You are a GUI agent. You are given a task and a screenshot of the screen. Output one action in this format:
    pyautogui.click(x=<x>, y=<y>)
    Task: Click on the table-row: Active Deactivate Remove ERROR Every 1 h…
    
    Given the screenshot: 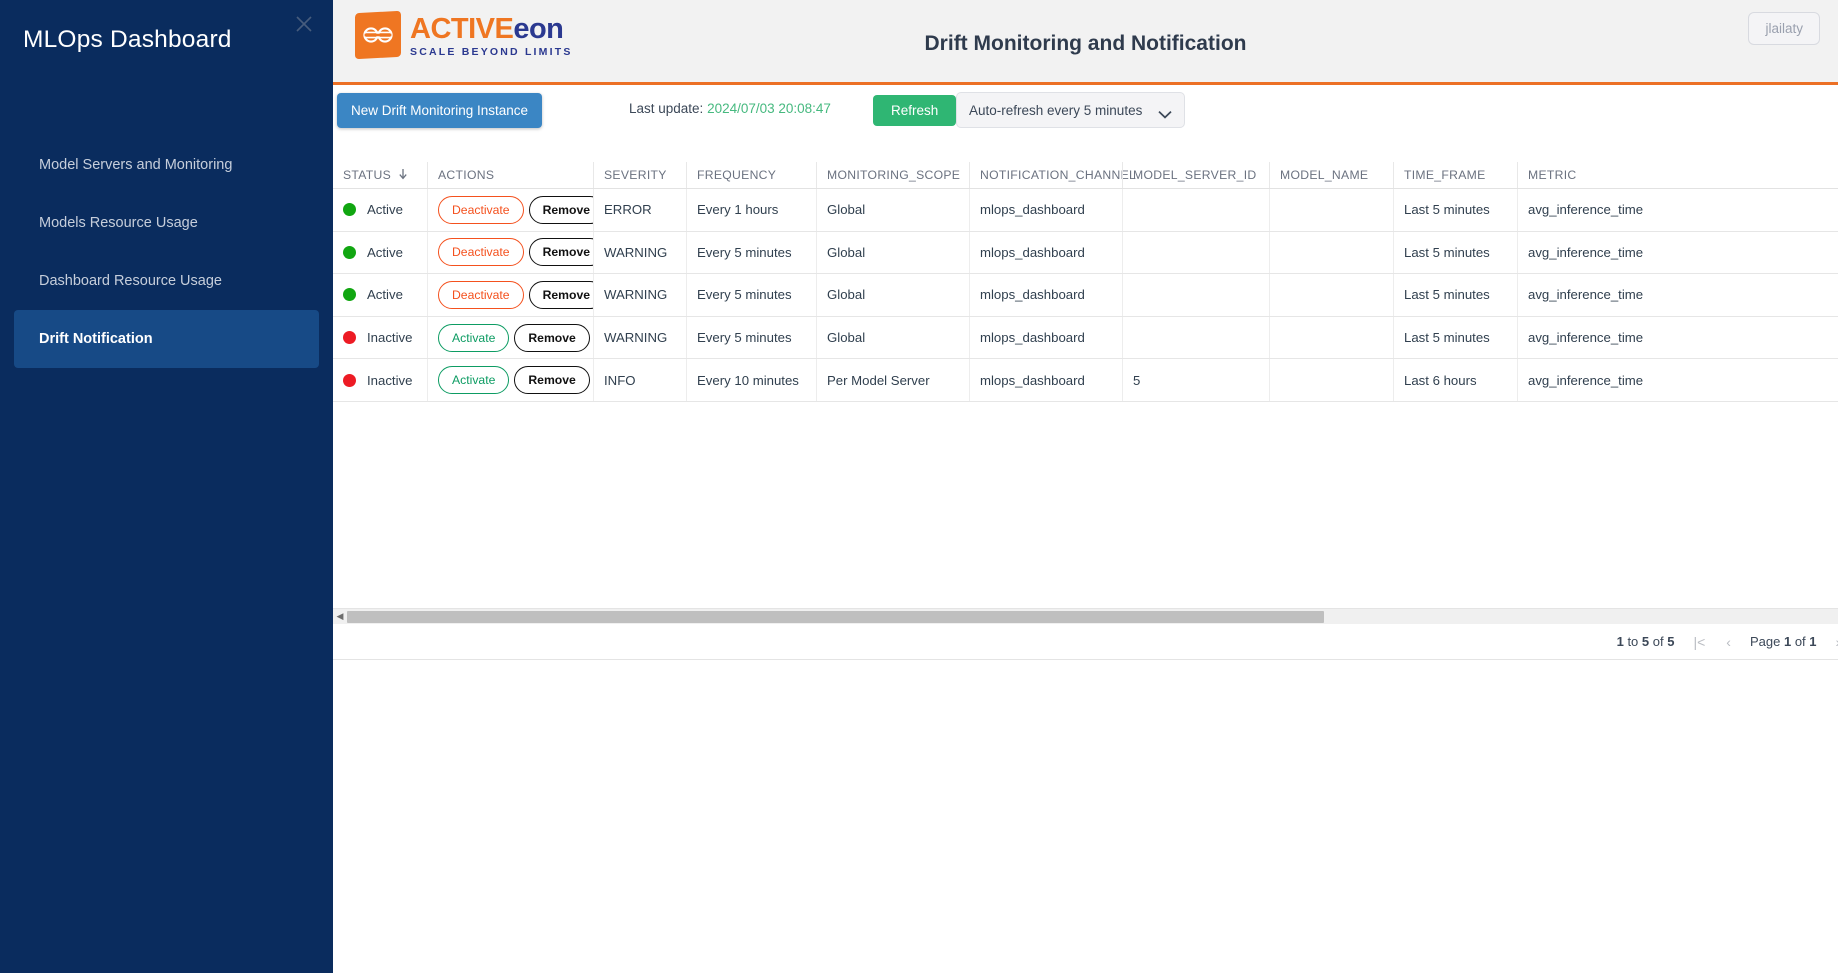 What is the action you would take?
    pyautogui.click(x=1085, y=210)
    